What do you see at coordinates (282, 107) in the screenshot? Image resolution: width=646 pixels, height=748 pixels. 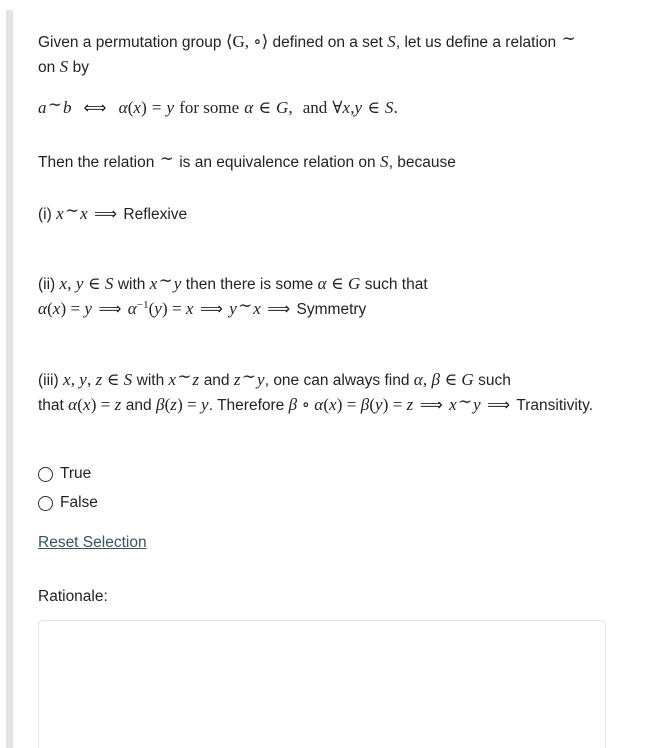 I see `eq-G: G` at bounding box center [282, 107].